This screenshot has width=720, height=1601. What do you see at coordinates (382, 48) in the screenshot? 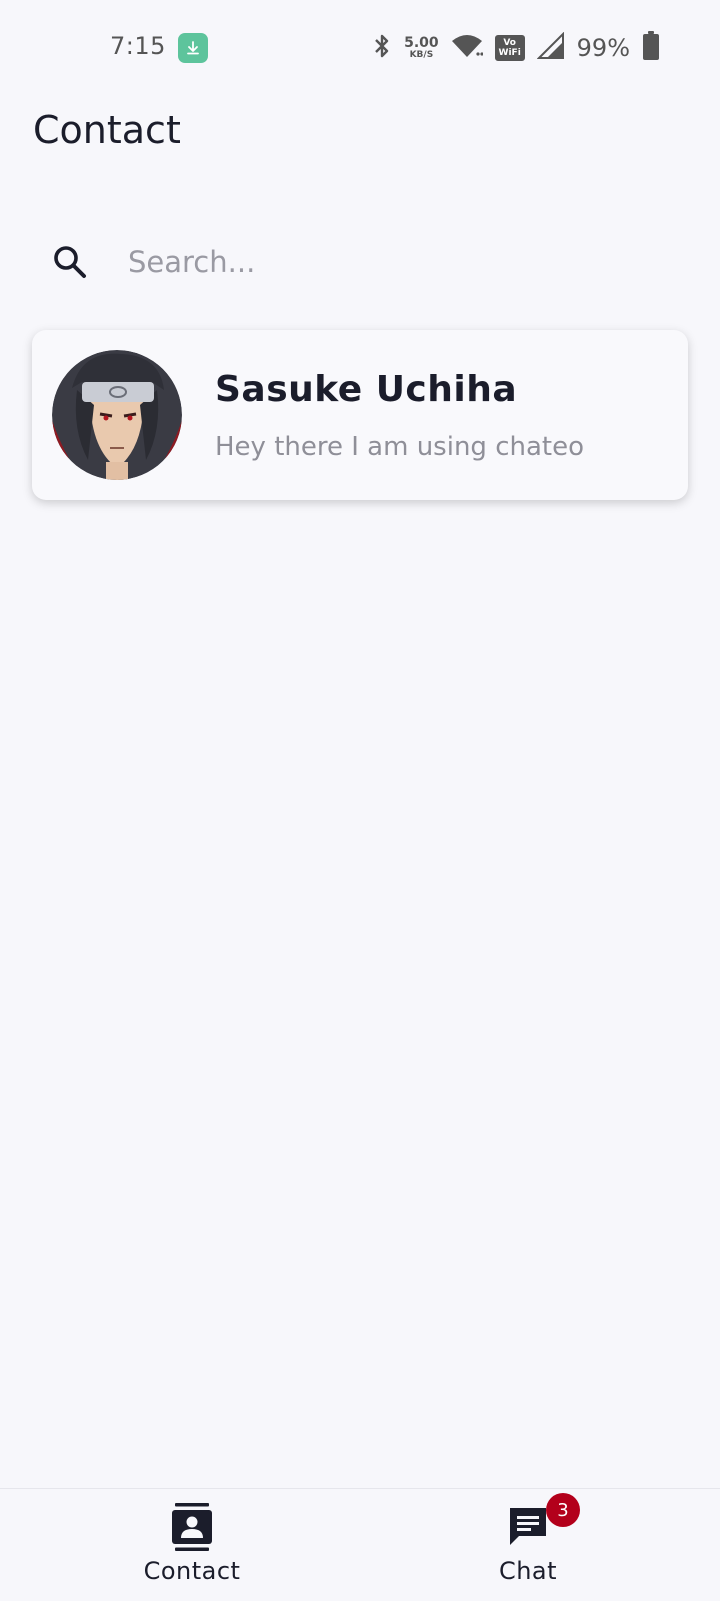
I see `bluetooth-icon` at bounding box center [382, 48].